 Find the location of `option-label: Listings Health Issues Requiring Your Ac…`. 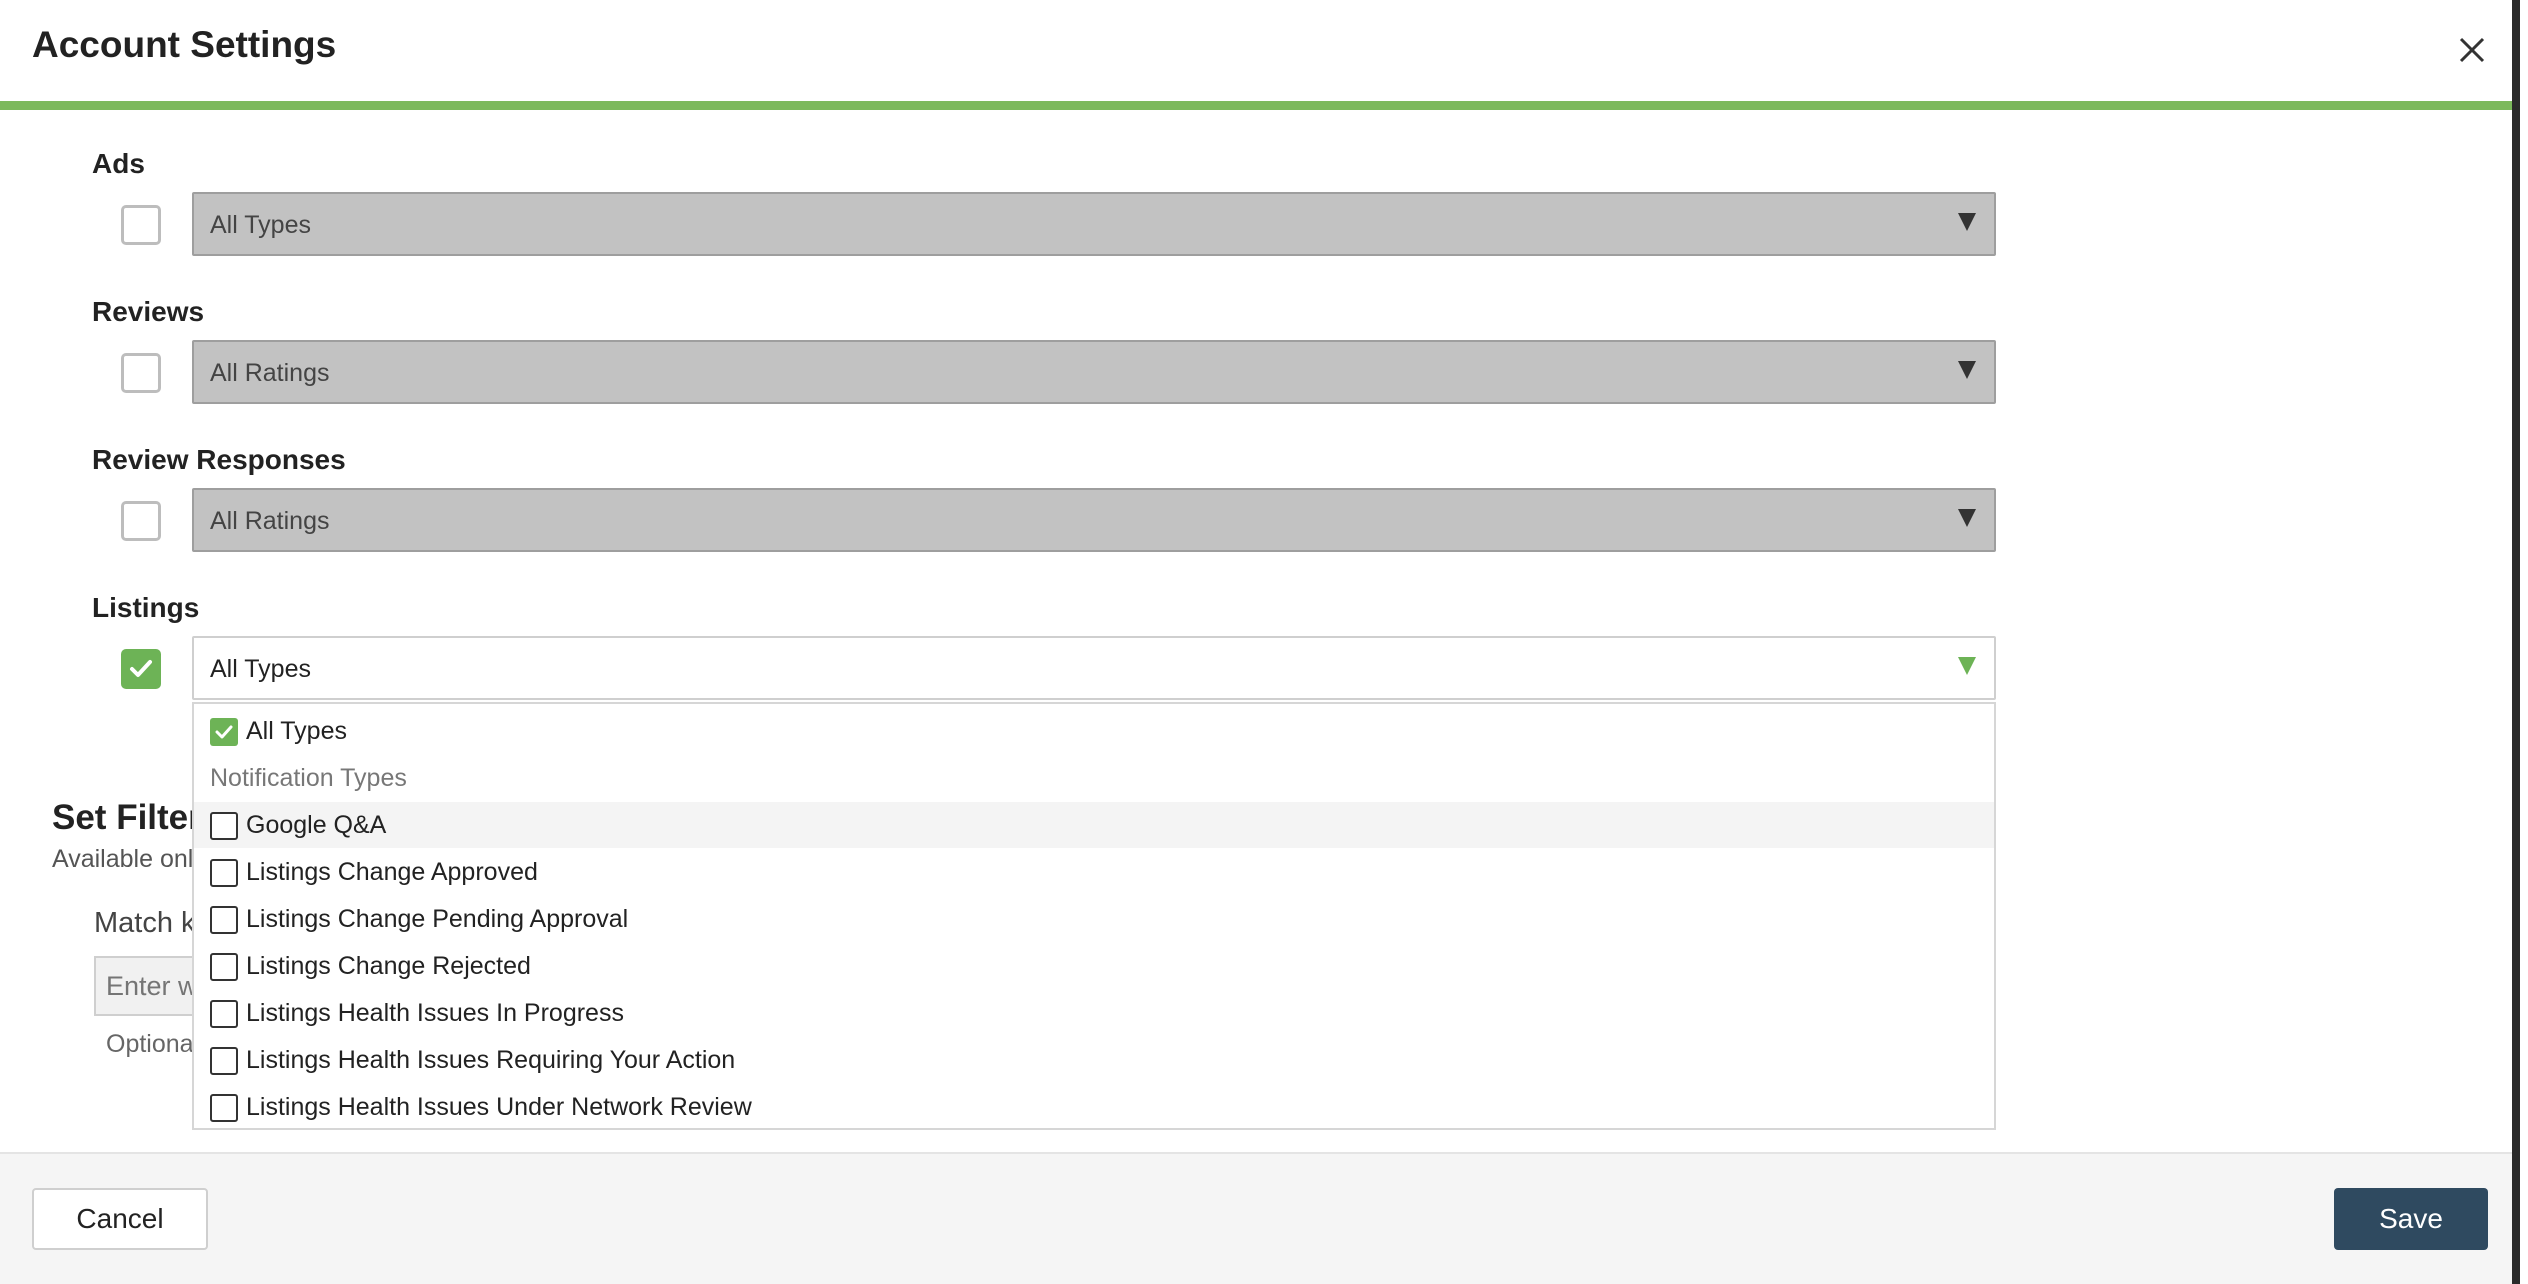

option-label: Listings Health Issues Requiring Your Ac… is located at coordinates (491, 1060).